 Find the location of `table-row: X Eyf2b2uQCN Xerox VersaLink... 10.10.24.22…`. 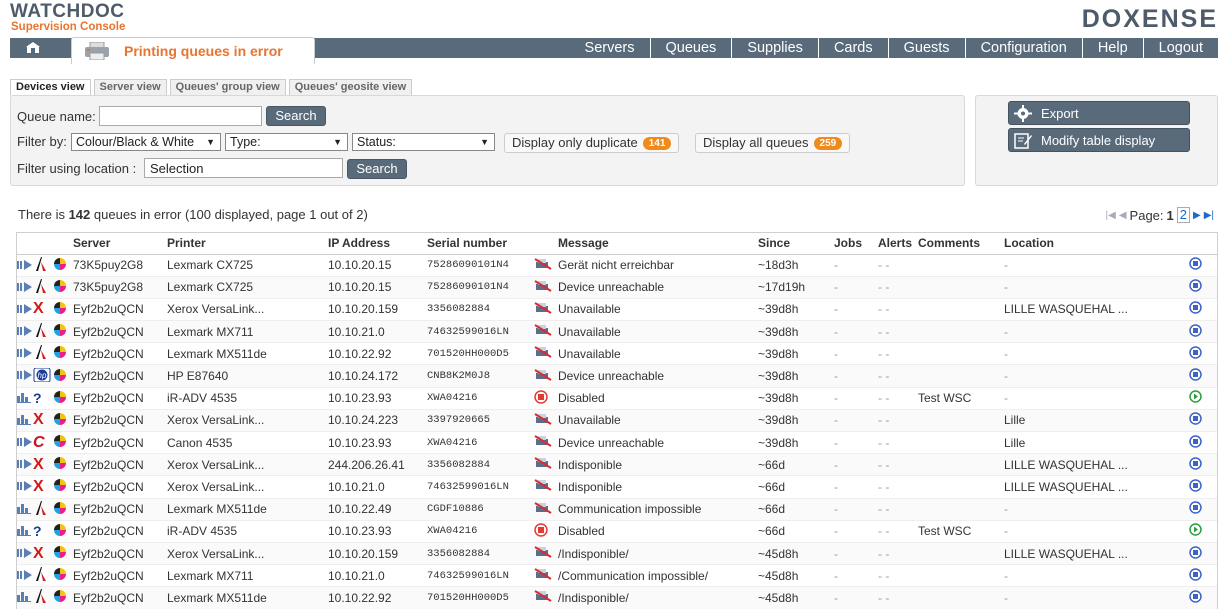

table-row: X Eyf2b2uQCN Xerox VersaLink... 10.10.24.22… is located at coordinates (617, 421).